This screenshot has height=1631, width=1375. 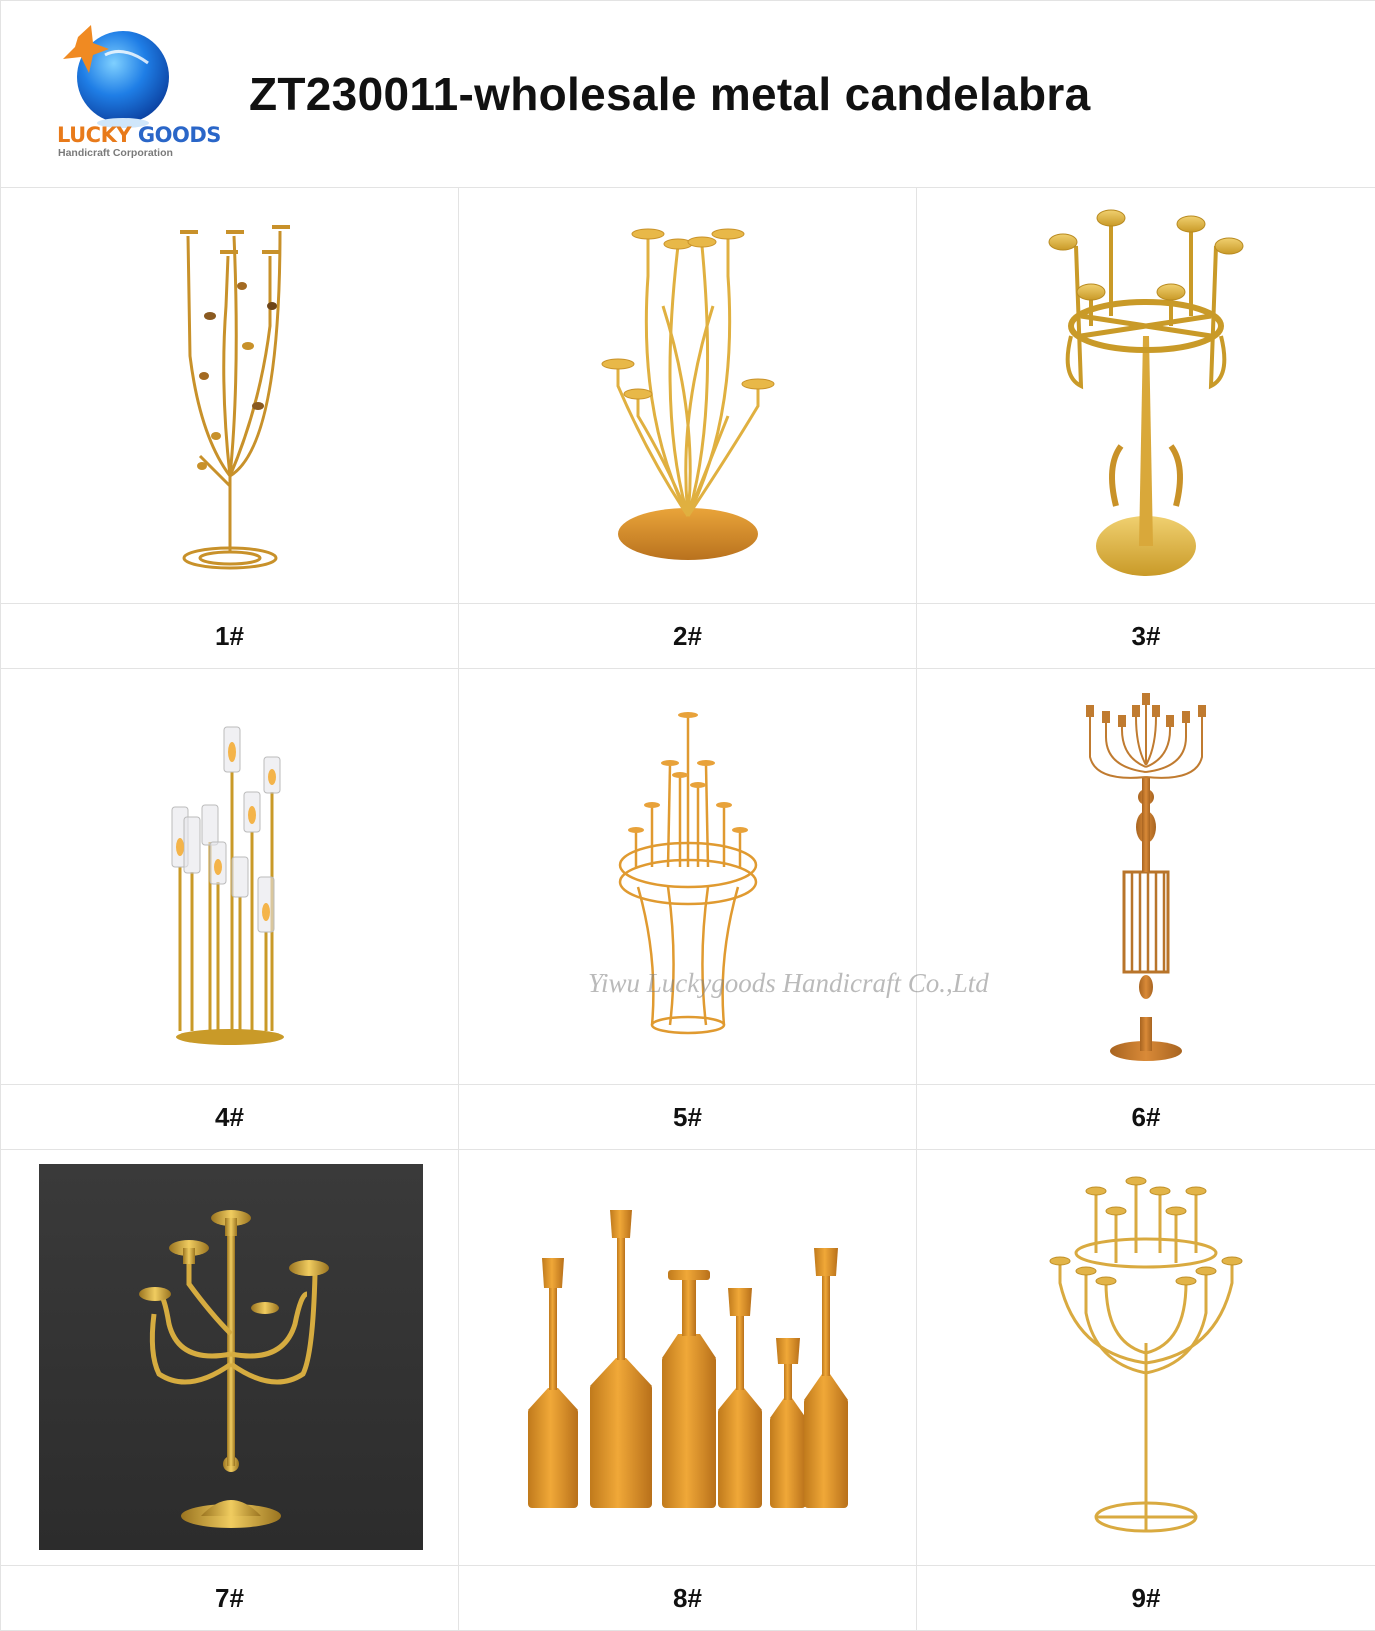 What do you see at coordinates (688, 636) in the screenshot?
I see `product-label-2: 2#` at bounding box center [688, 636].